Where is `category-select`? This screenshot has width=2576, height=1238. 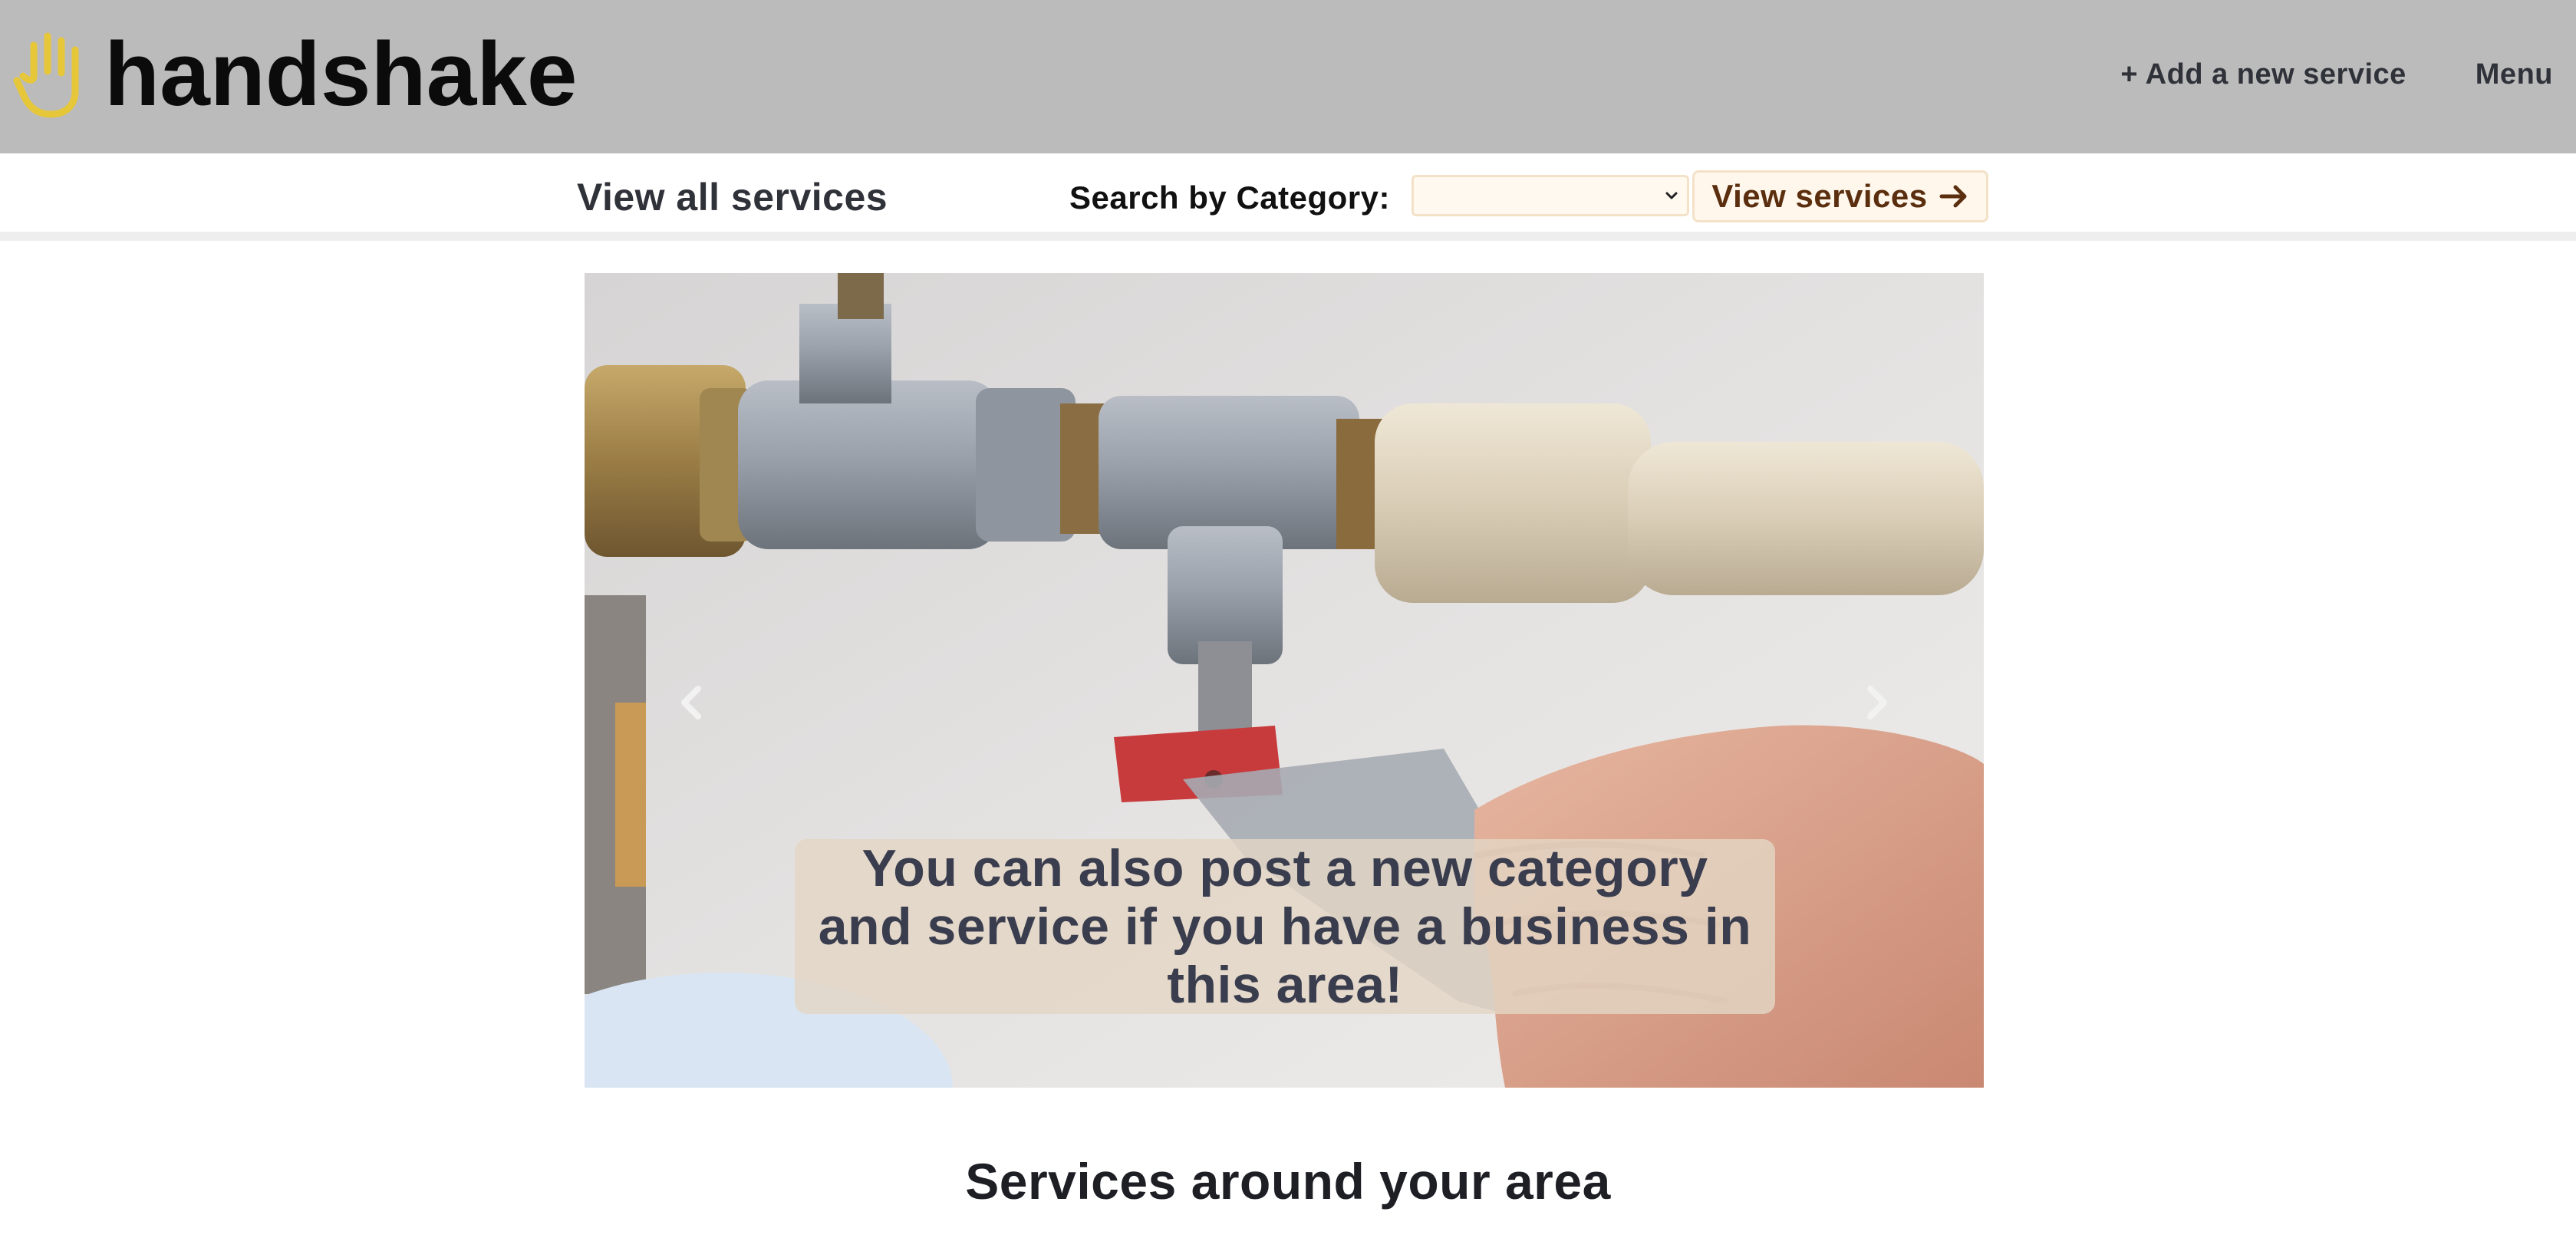 category-select is located at coordinates (1550, 195).